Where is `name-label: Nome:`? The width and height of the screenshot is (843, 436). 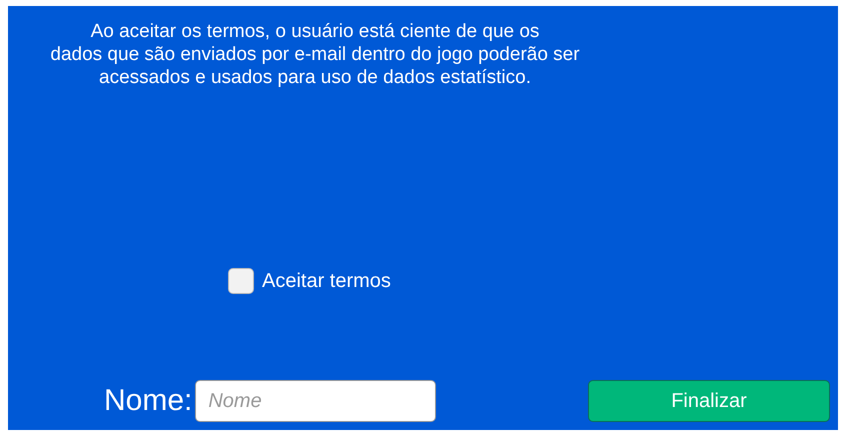 name-label: Nome: is located at coordinates (148, 401).